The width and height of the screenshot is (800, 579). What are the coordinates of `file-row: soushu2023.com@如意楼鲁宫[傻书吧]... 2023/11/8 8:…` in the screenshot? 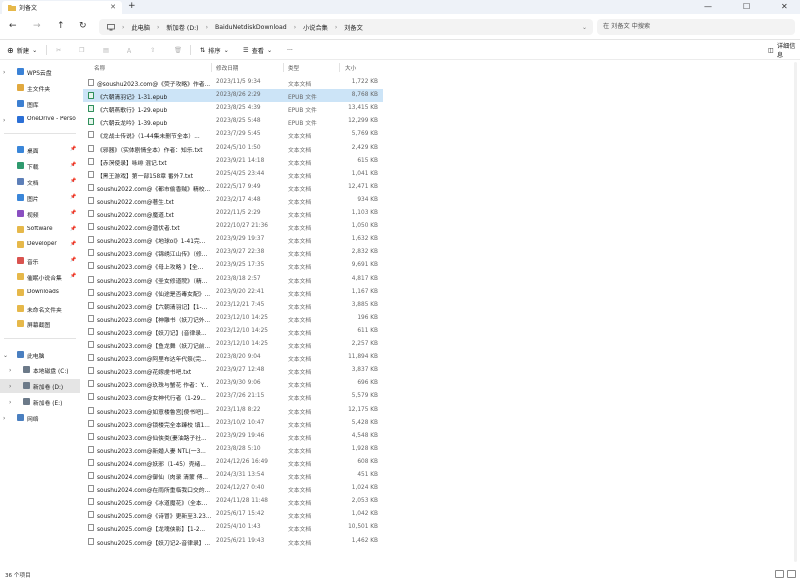 It's located at (233, 410).